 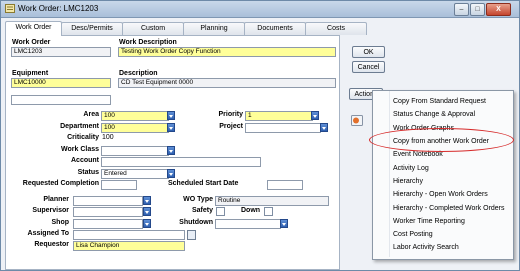 I want to click on document-icon, so click(x=357, y=120).